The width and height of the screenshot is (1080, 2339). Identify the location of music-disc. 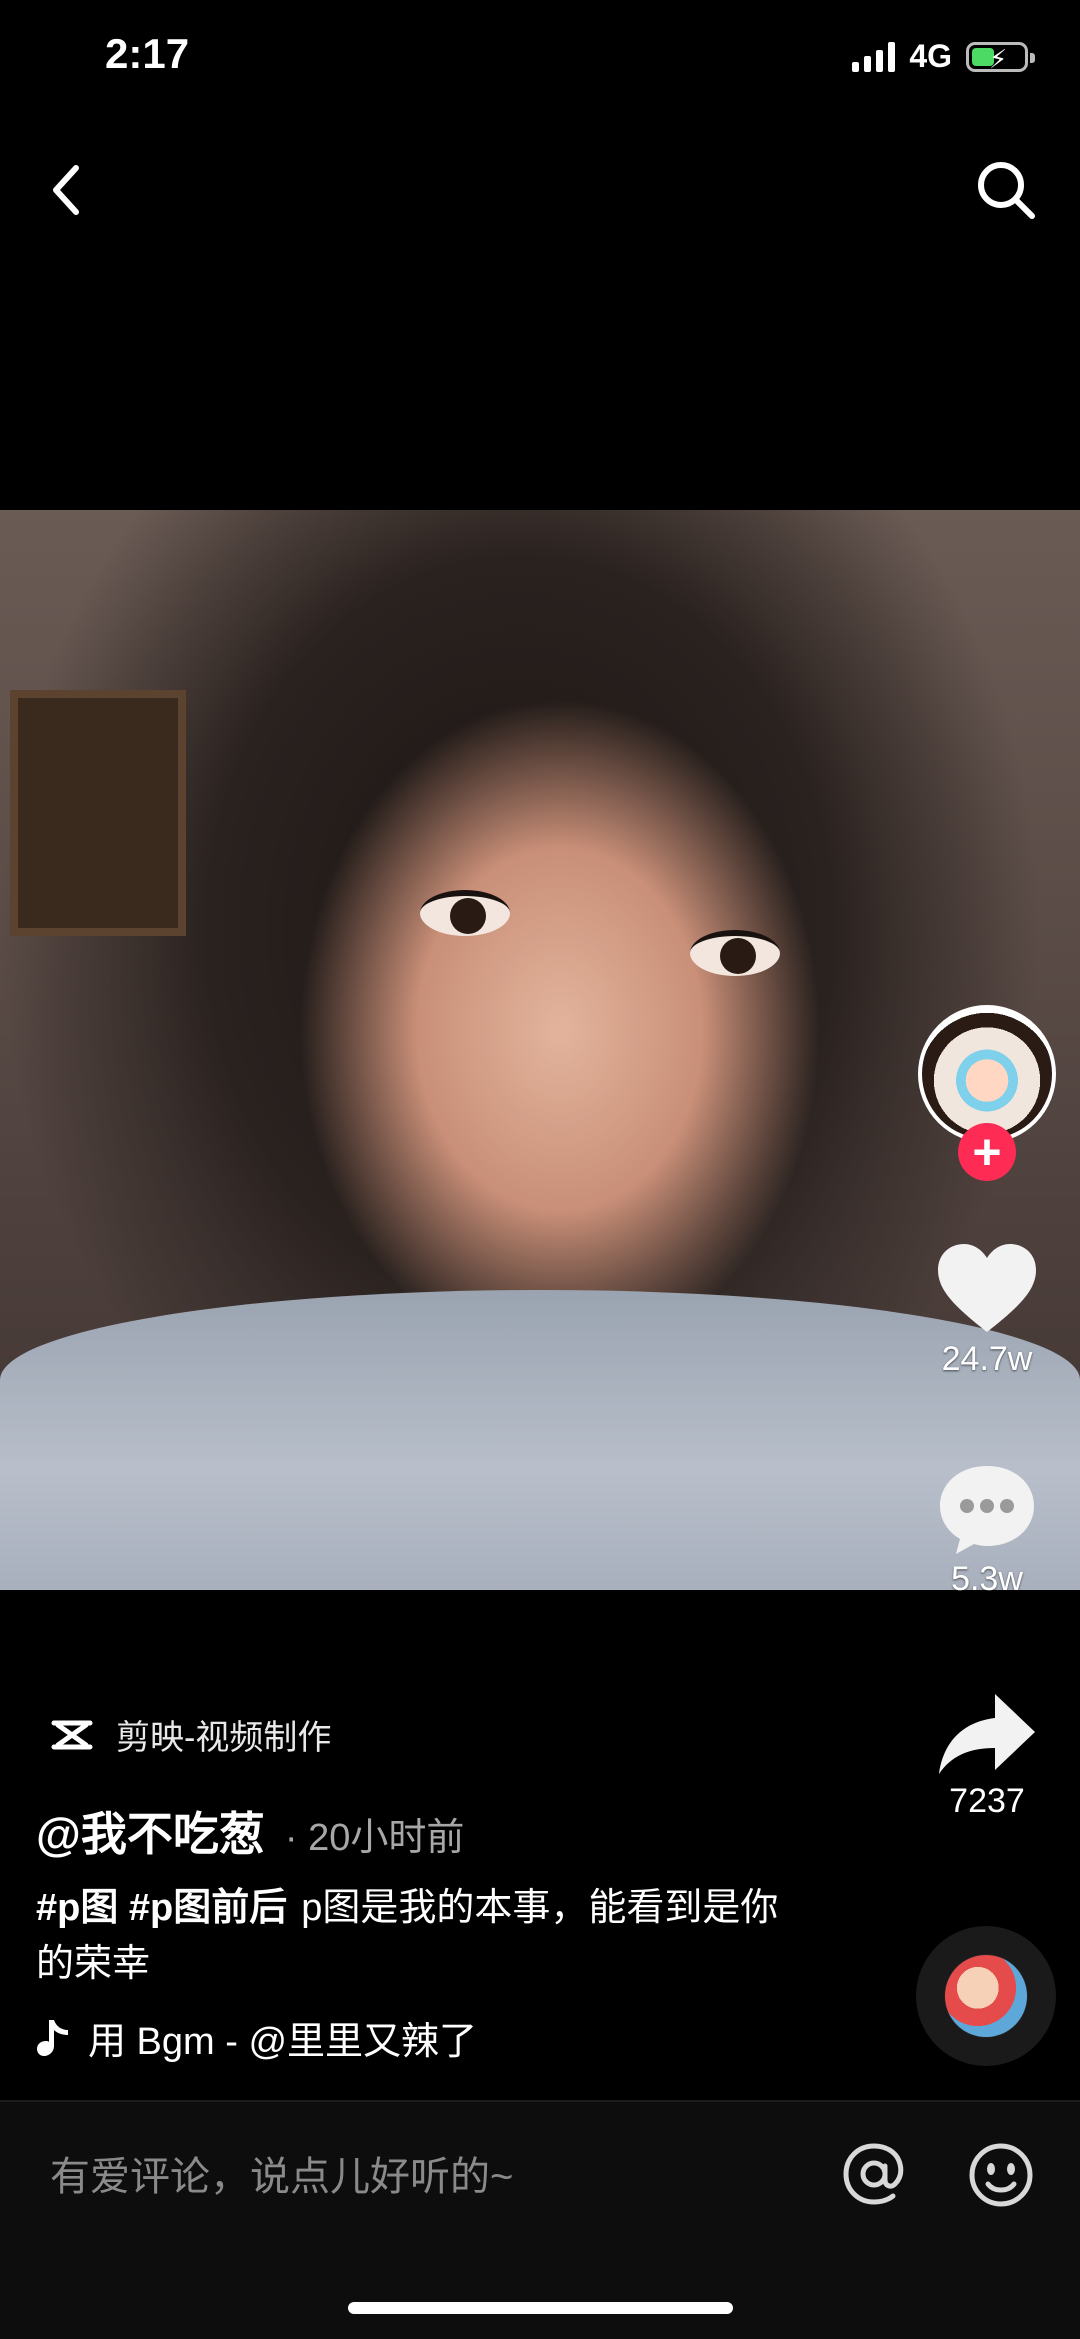
(986, 1996).